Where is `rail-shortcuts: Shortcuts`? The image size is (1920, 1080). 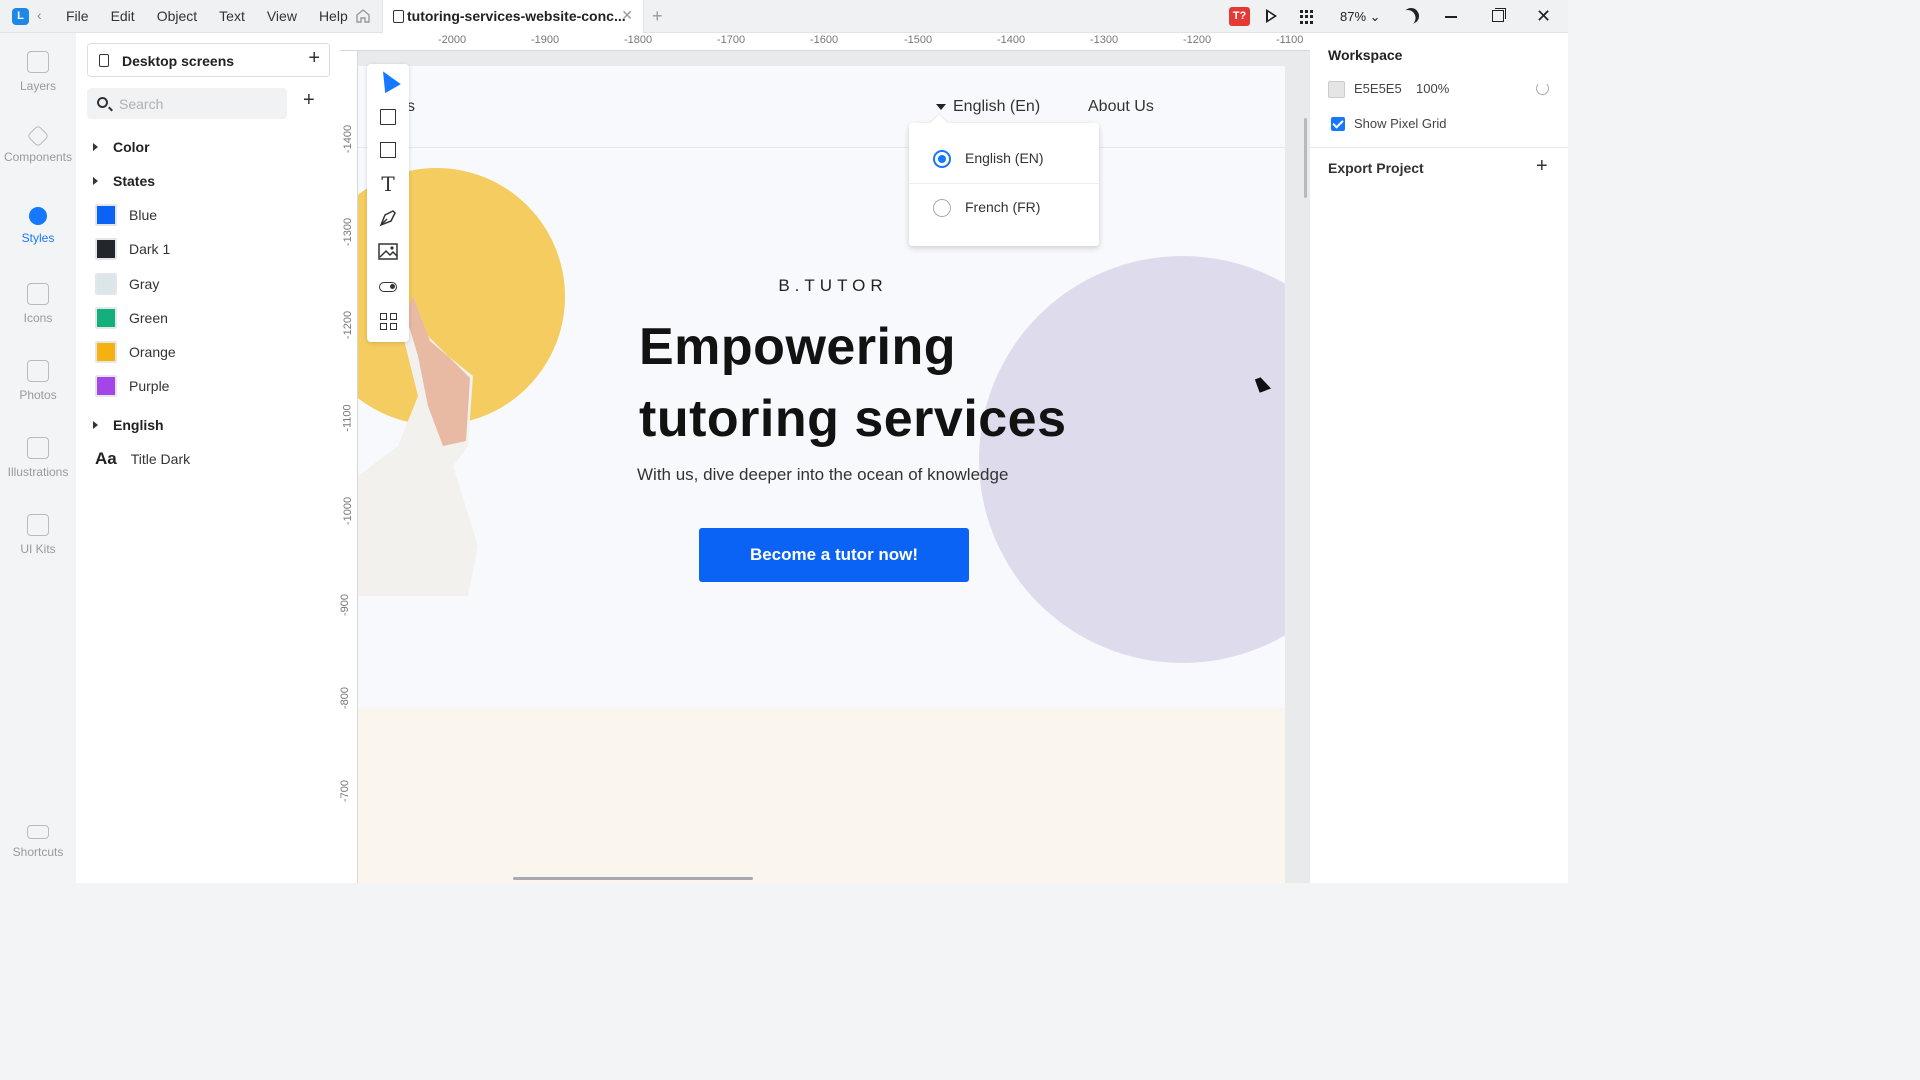 rail-shortcuts: Shortcuts is located at coordinates (38, 842).